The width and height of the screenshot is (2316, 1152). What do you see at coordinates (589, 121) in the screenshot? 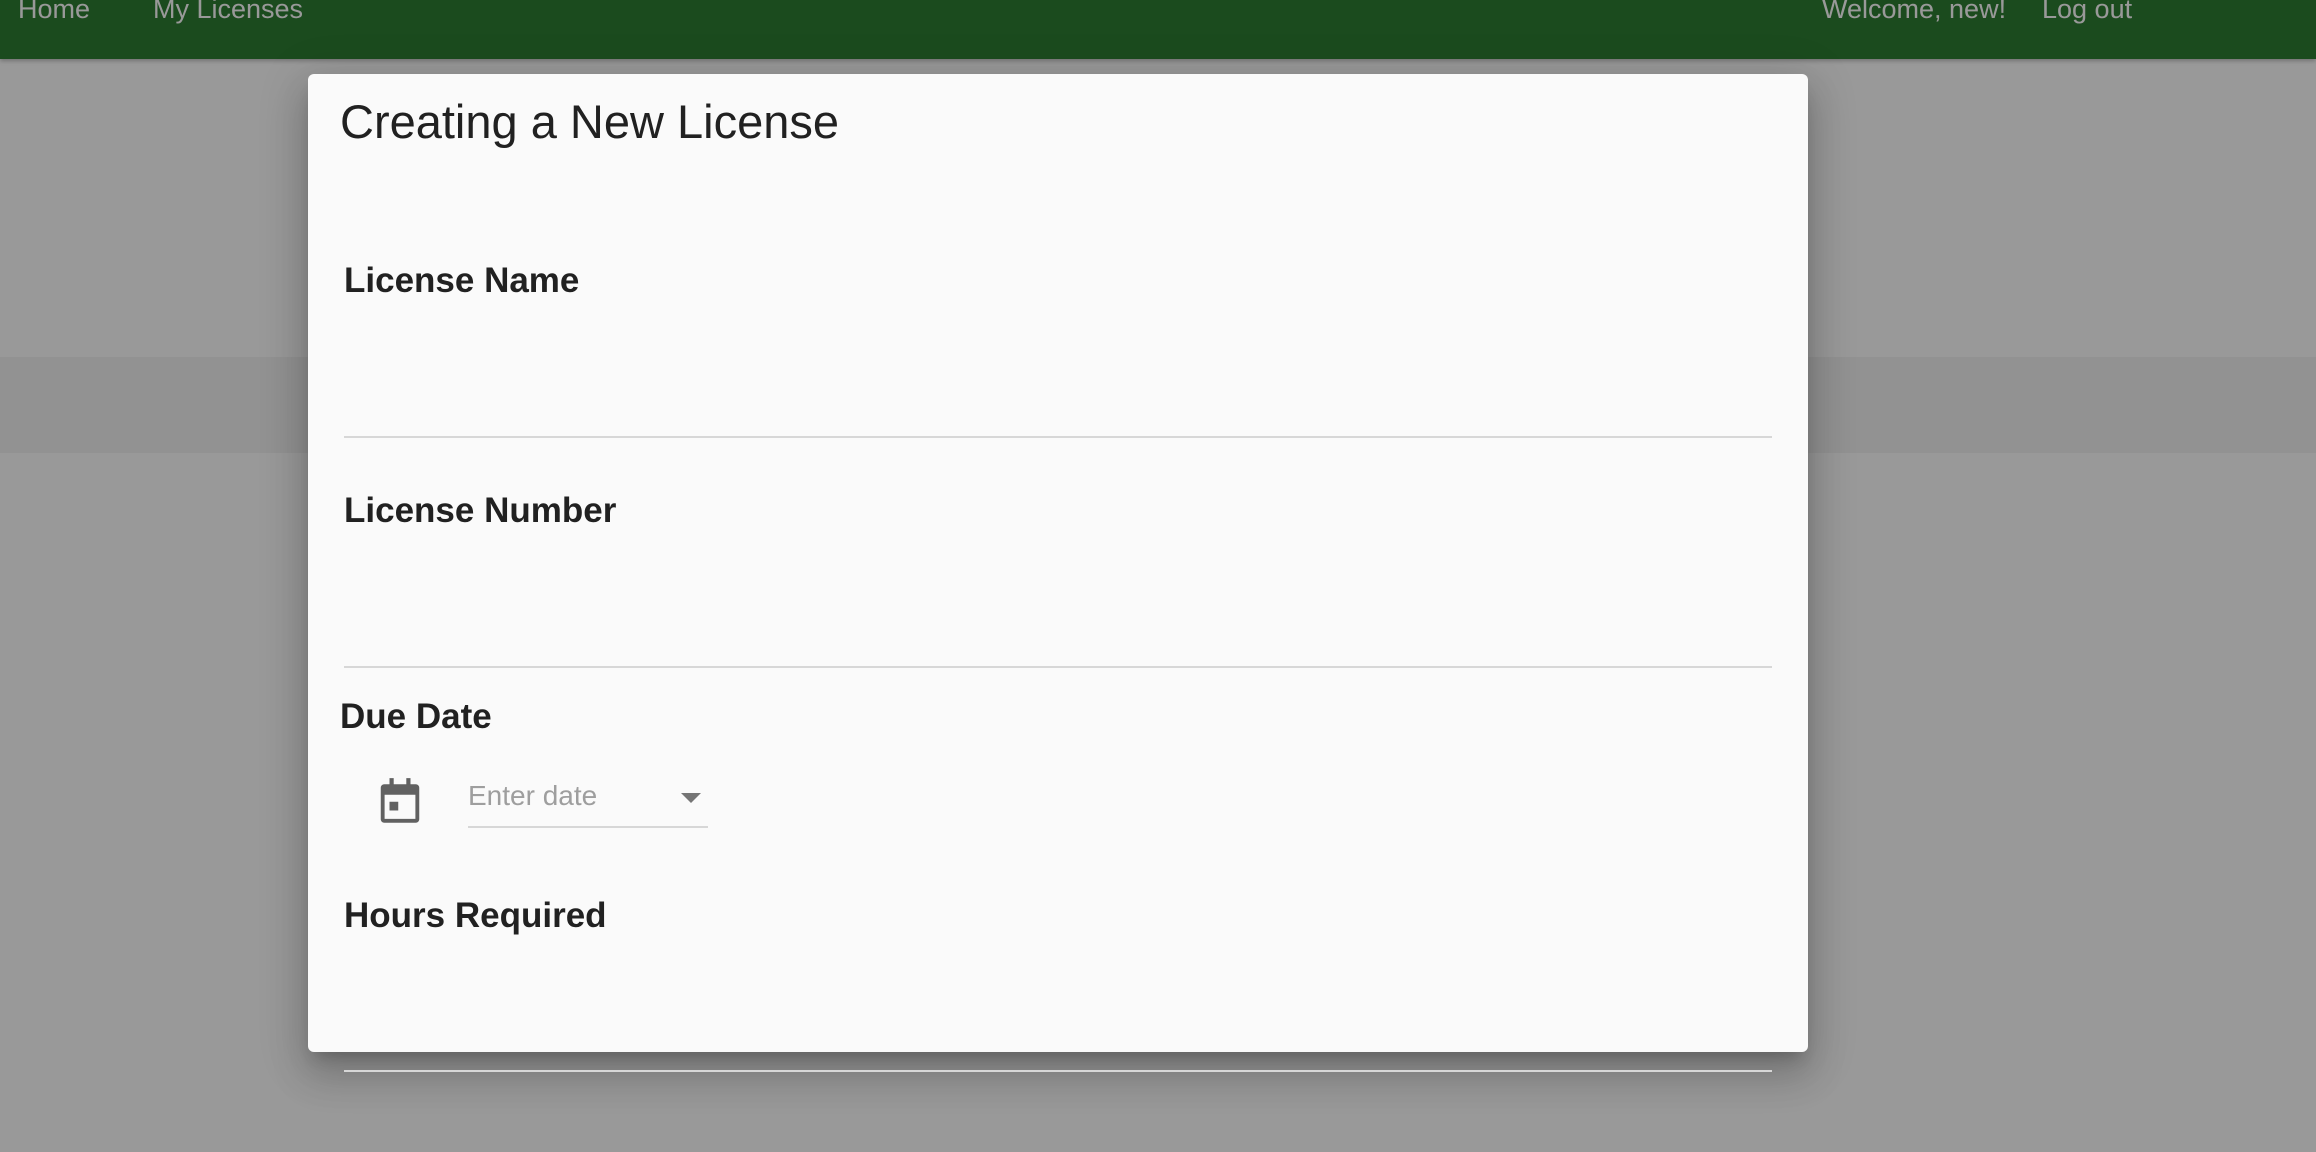
I see `dialog-title: Creating a New License` at bounding box center [589, 121].